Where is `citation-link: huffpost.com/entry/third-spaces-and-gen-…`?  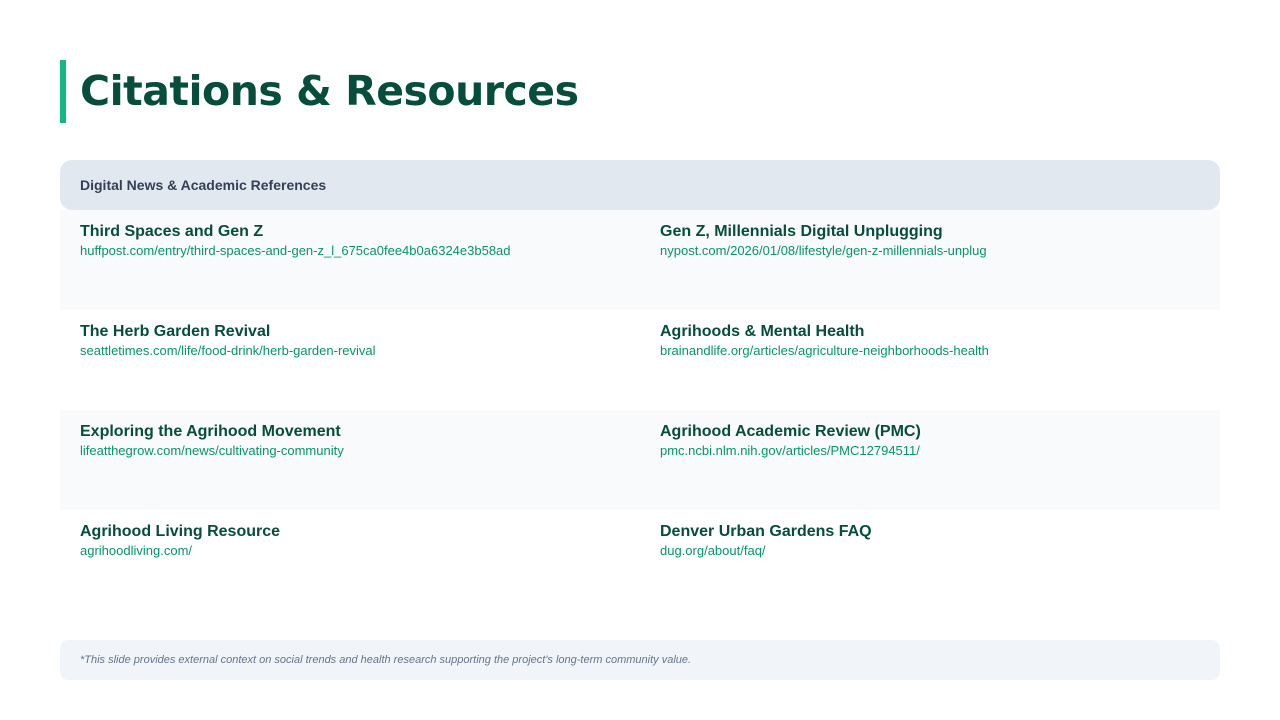
citation-link: huffpost.com/entry/third-spaces-and-gen-… is located at coordinates (350, 251).